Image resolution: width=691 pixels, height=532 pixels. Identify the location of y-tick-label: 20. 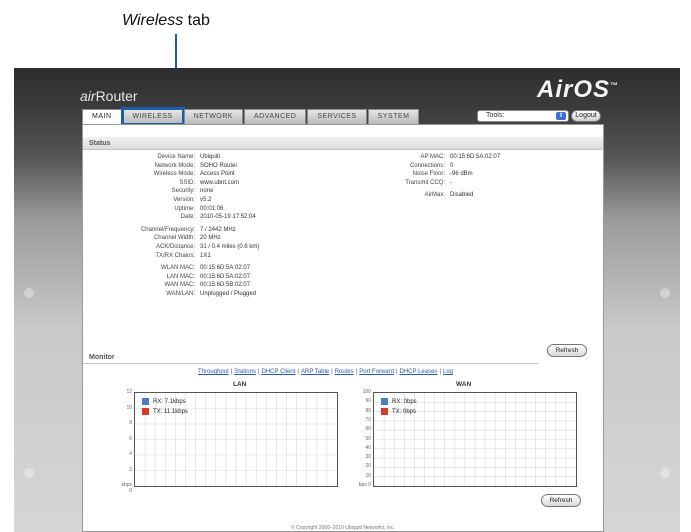
(368, 466).